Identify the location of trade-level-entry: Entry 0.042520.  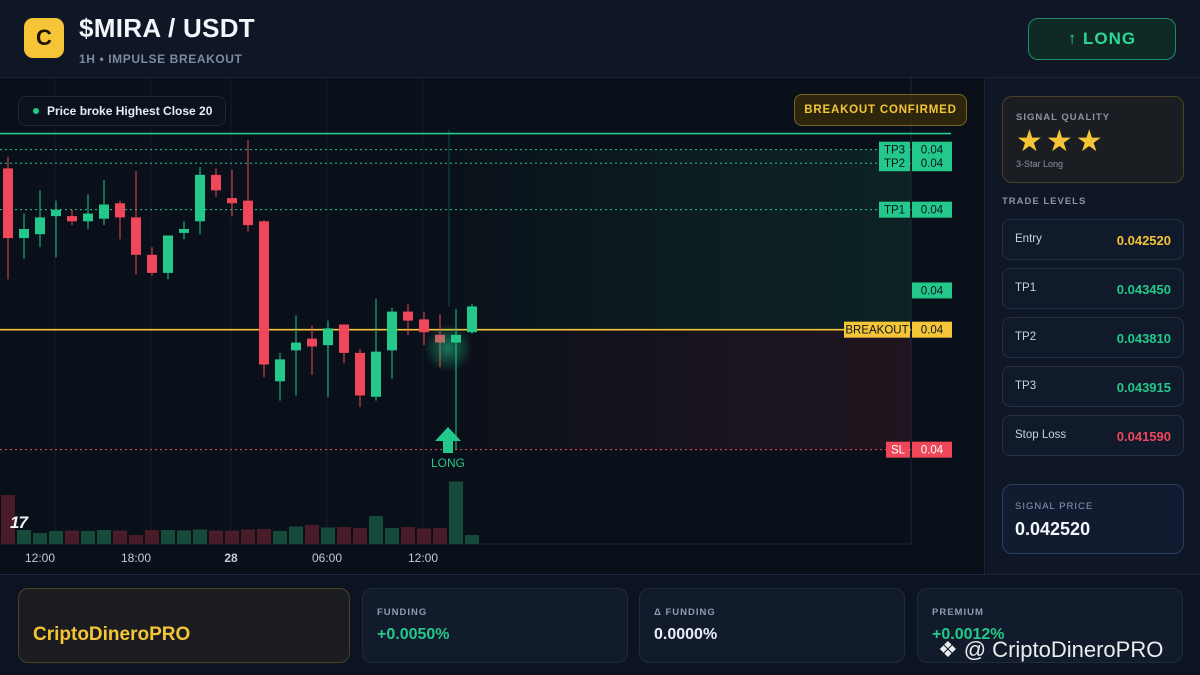
(1093, 239).